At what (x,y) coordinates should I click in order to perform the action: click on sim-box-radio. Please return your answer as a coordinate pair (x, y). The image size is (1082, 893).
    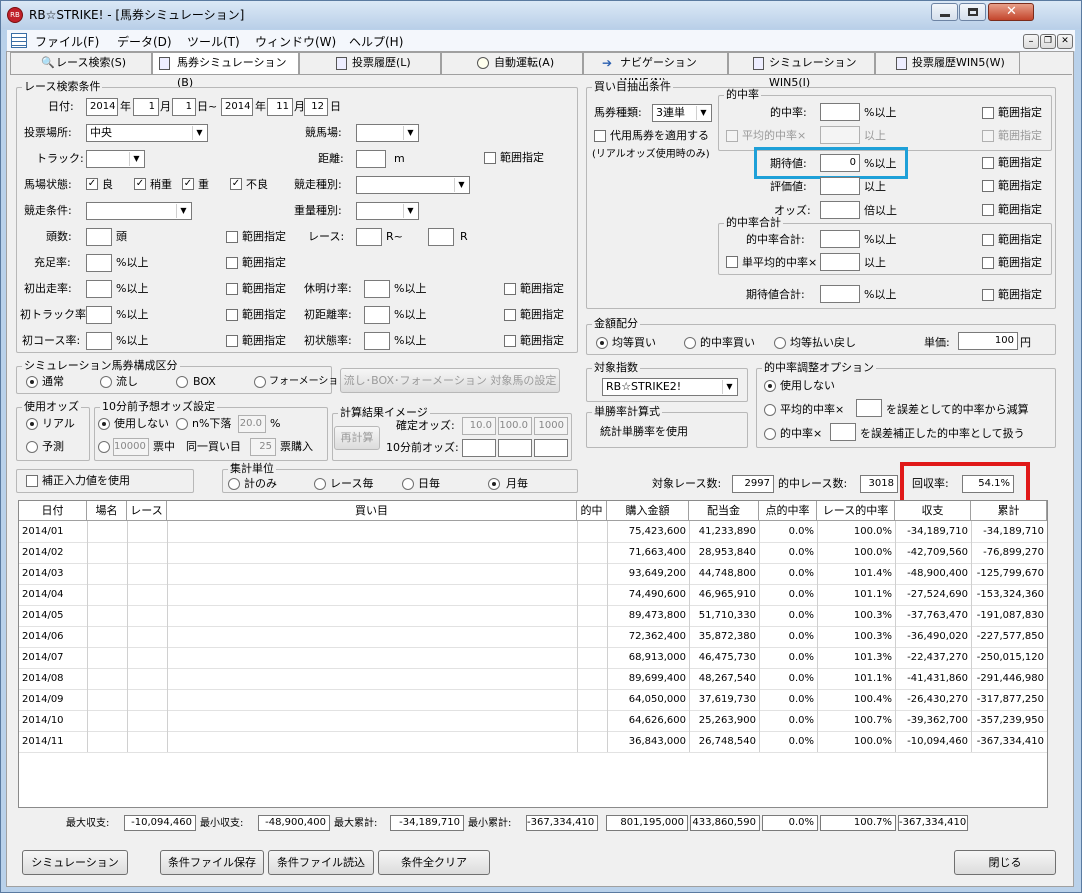
    Looking at the image, I should click on (182, 382).